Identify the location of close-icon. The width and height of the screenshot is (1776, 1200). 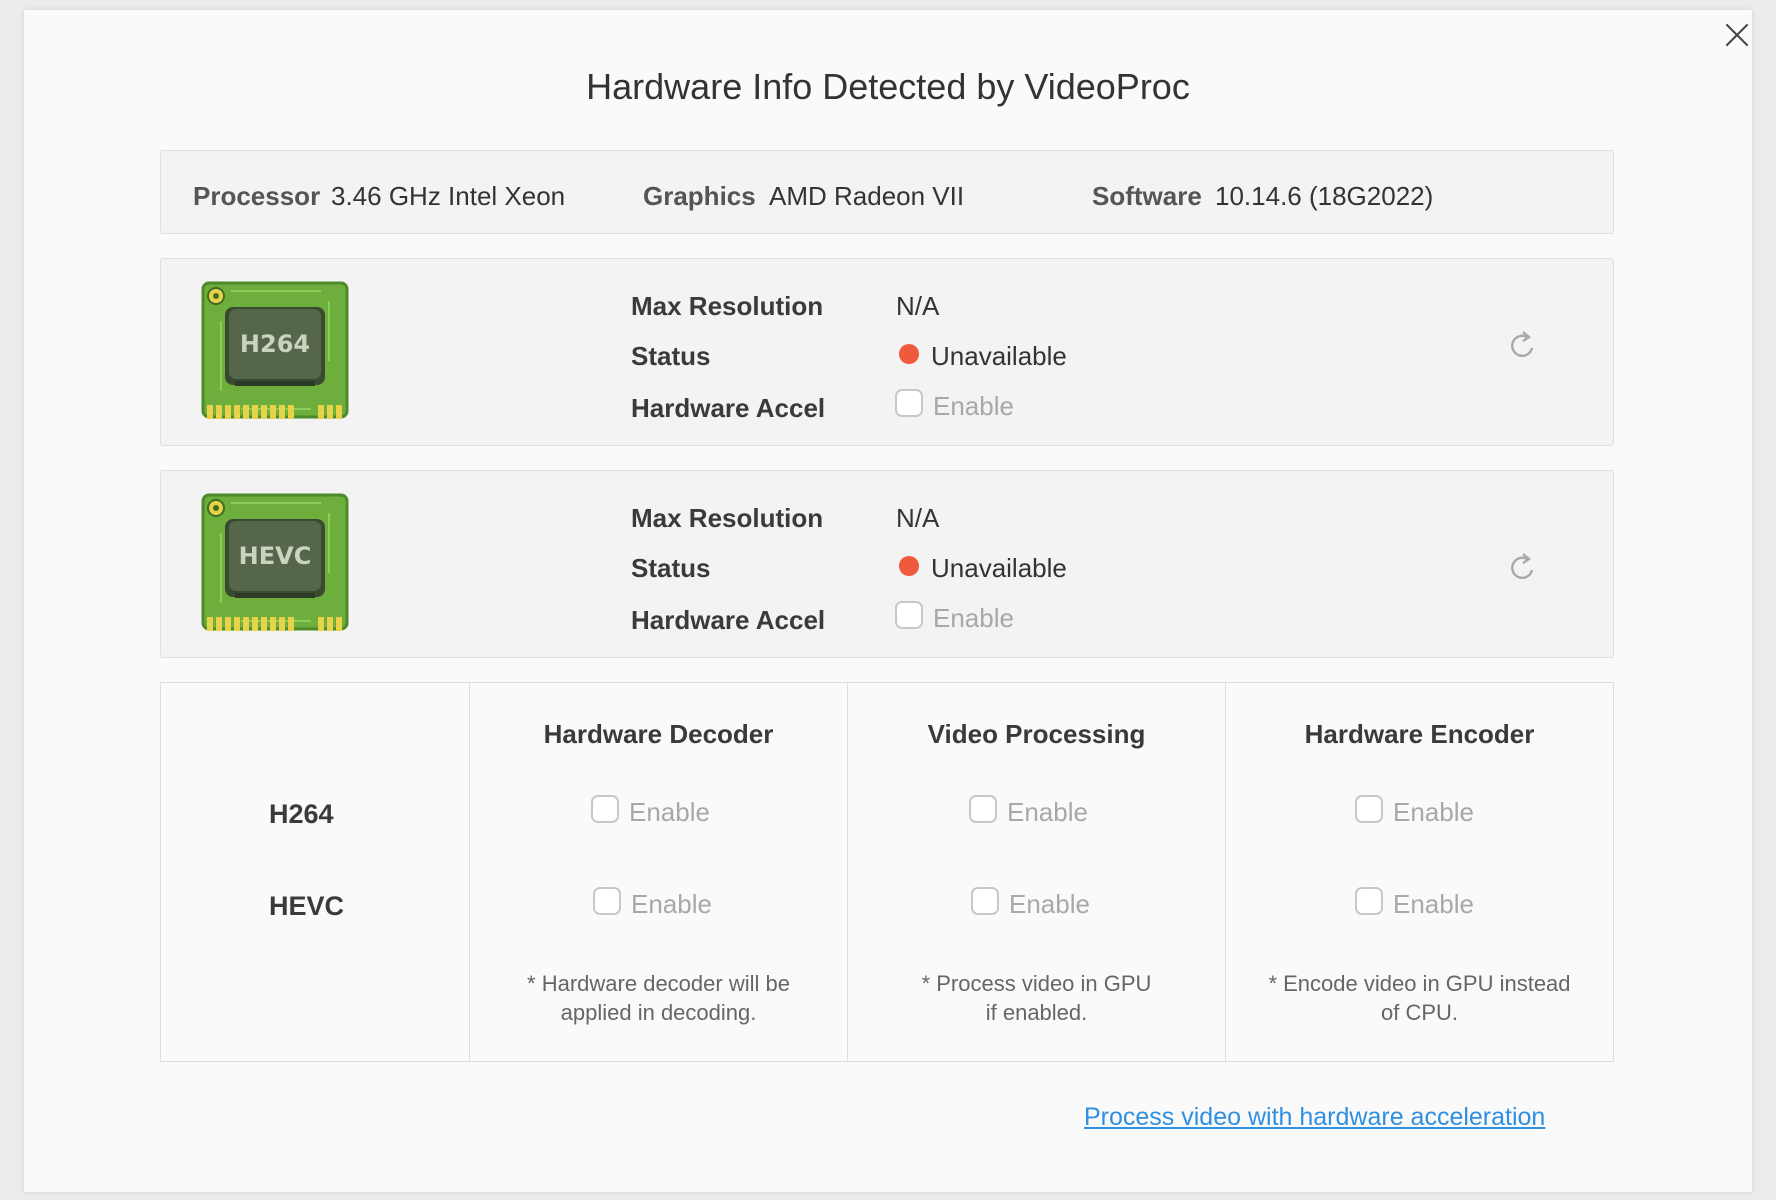
(1737, 35).